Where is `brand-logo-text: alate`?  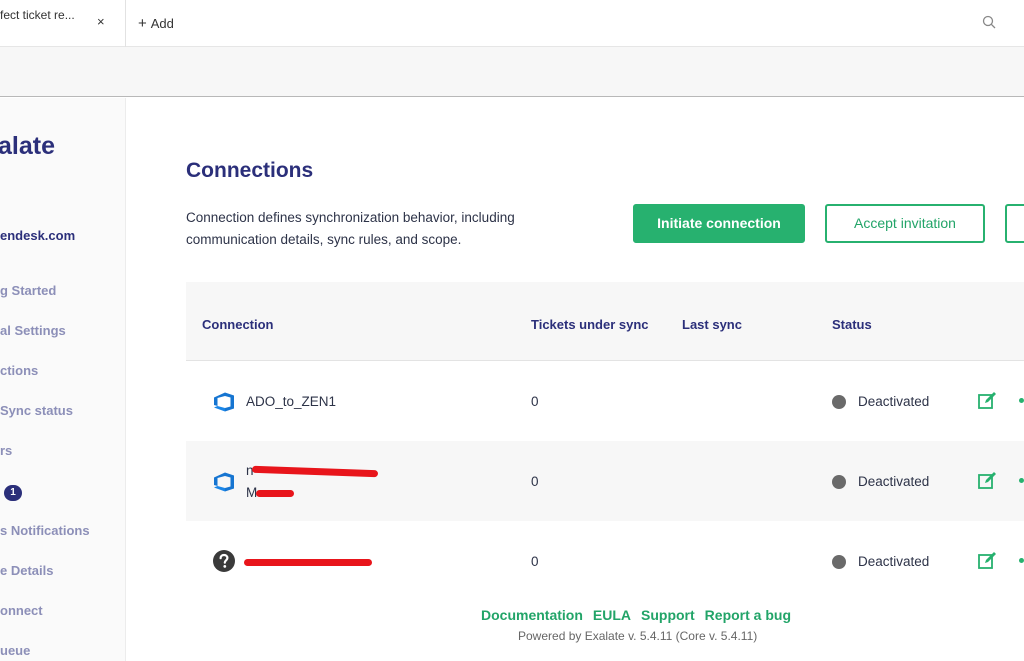 brand-logo-text: alate is located at coordinates (27, 146).